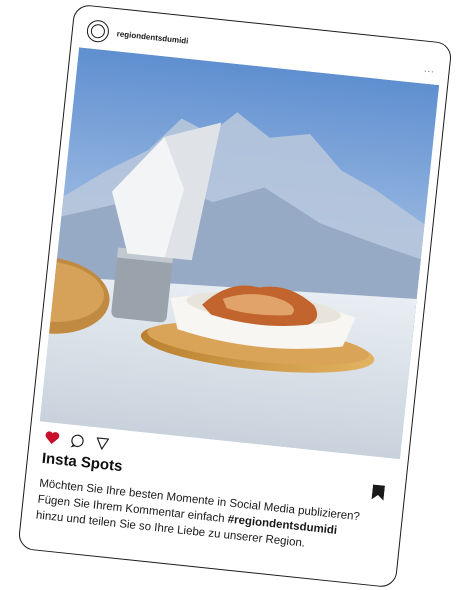 The image size is (458, 590). I want to click on send-icon, so click(102, 443).